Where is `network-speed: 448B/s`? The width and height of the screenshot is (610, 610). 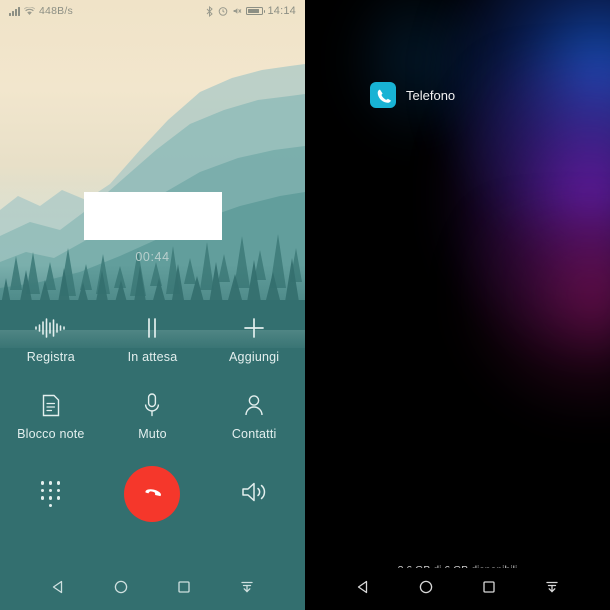 network-speed: 448B/s is located at coordinates (56, 11).